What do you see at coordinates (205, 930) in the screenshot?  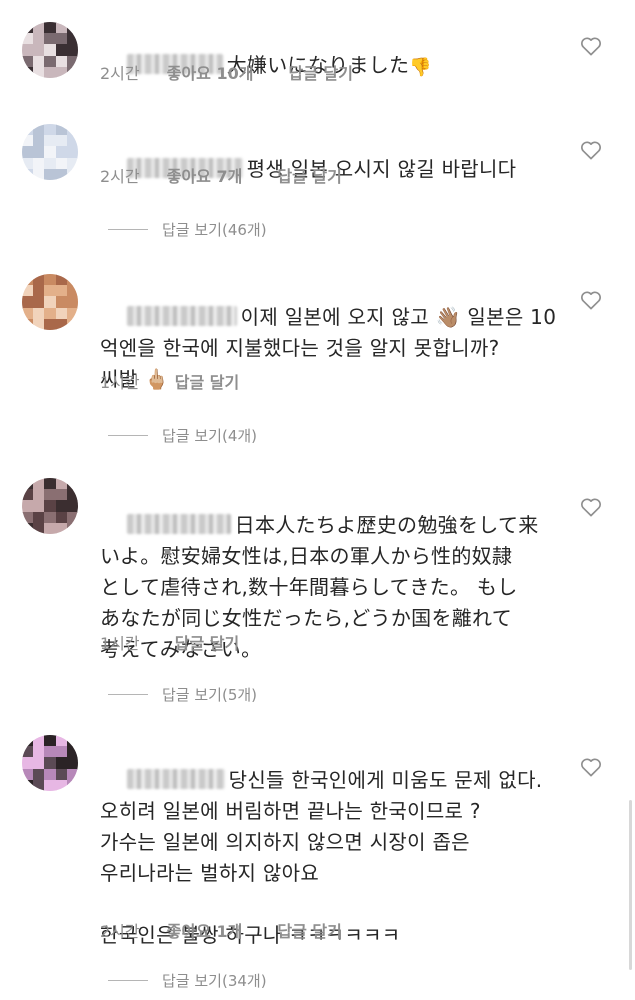 I see `like-count: 좋아요 1개` at bounding box center [205, 930].